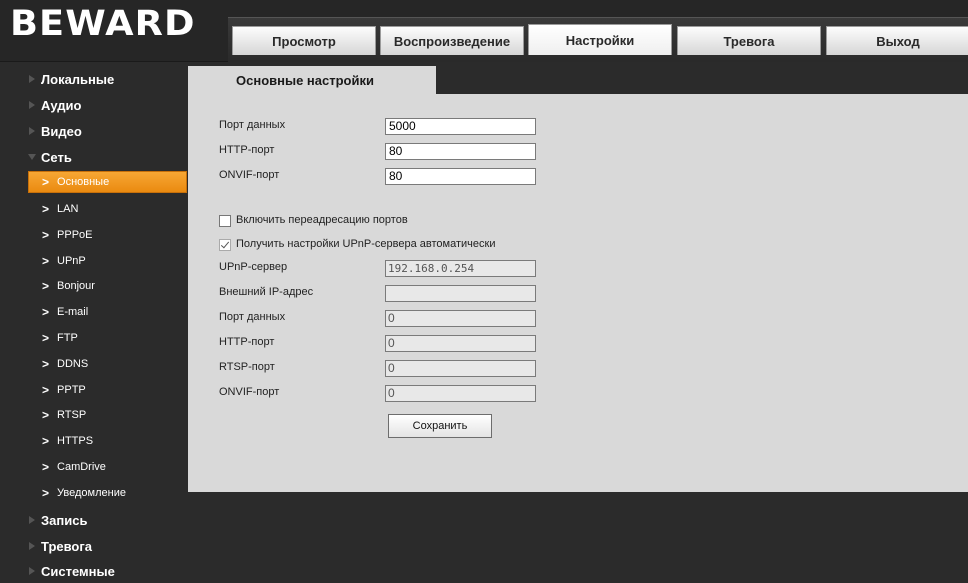  What do you see at coordinates (94, 546) in the screenshot?
I see `sidebar-item-alarm: Тревога` at bounding box center [94, 546].